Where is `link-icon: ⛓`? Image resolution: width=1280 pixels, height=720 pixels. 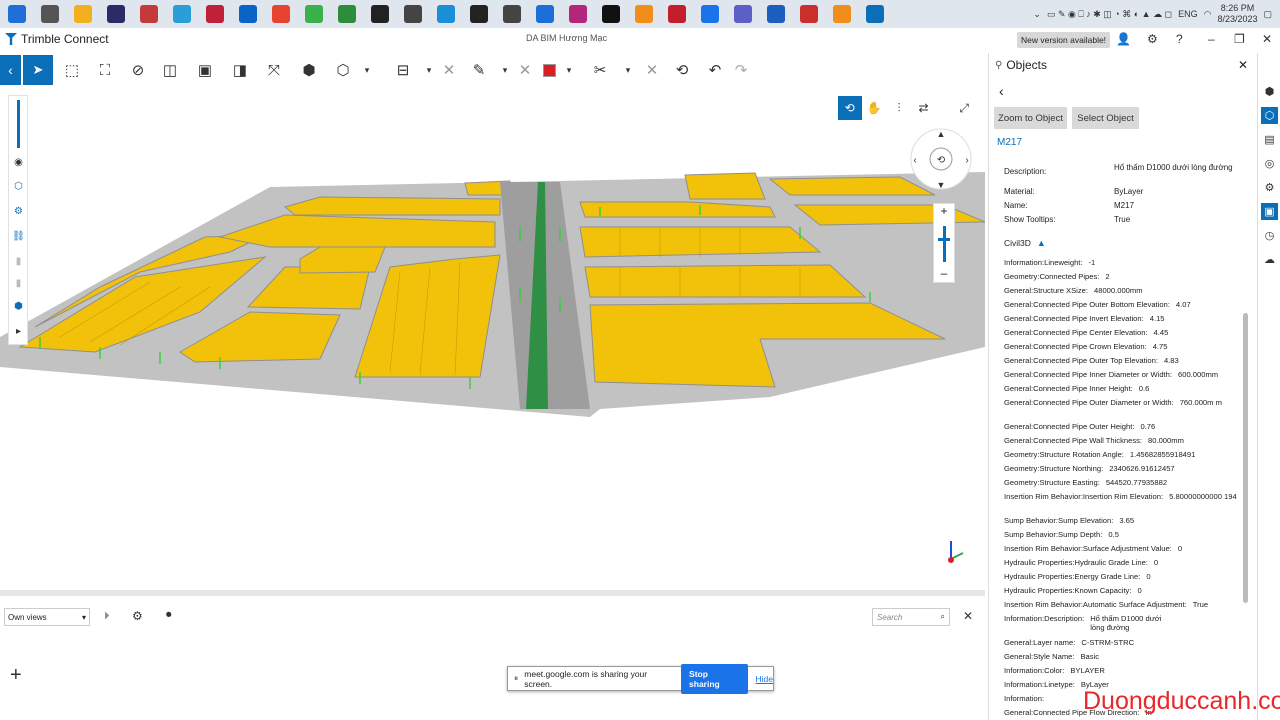 link-icon: ⛓ is located at coordinates (18, 238).